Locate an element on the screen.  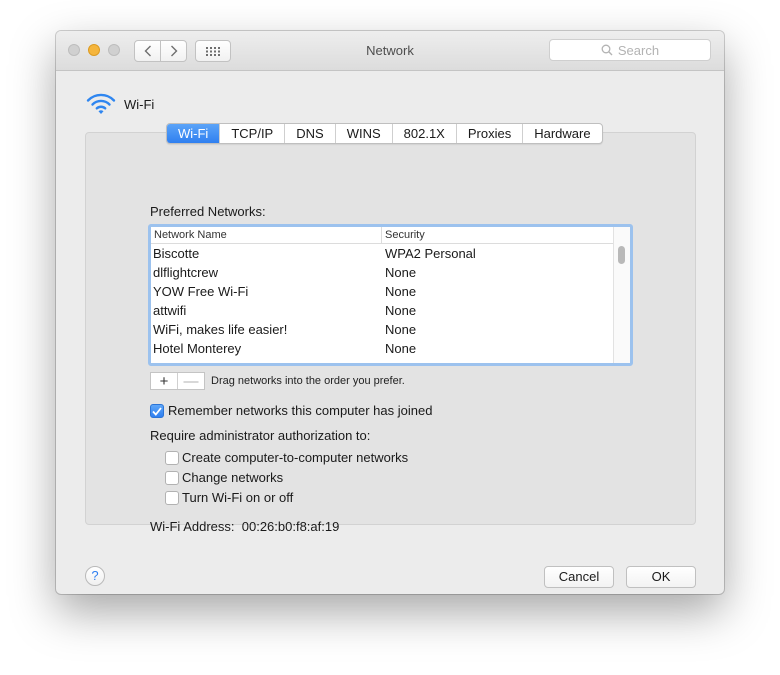
change-networks-label: Change networks is located at coordinates (232, 477).